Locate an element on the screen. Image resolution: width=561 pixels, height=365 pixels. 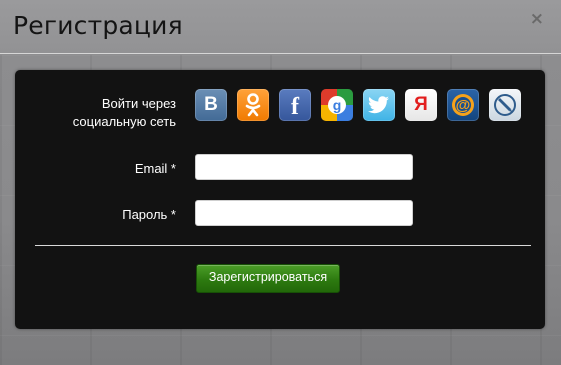
livejournal-icon is located at coordinates (505, 105).